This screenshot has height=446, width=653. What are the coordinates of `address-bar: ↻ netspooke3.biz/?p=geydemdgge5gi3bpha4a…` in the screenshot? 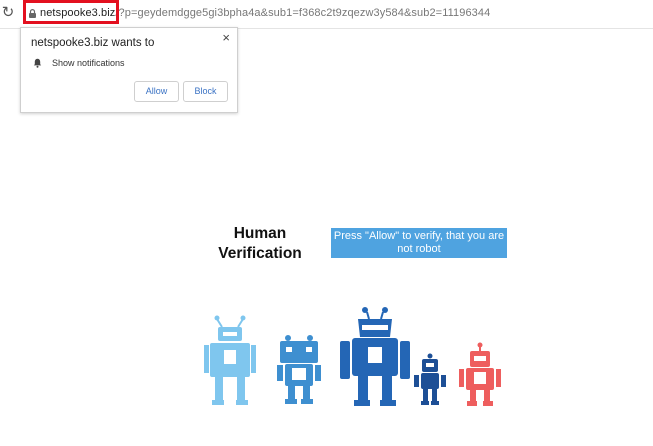 It's located at (326, 14).